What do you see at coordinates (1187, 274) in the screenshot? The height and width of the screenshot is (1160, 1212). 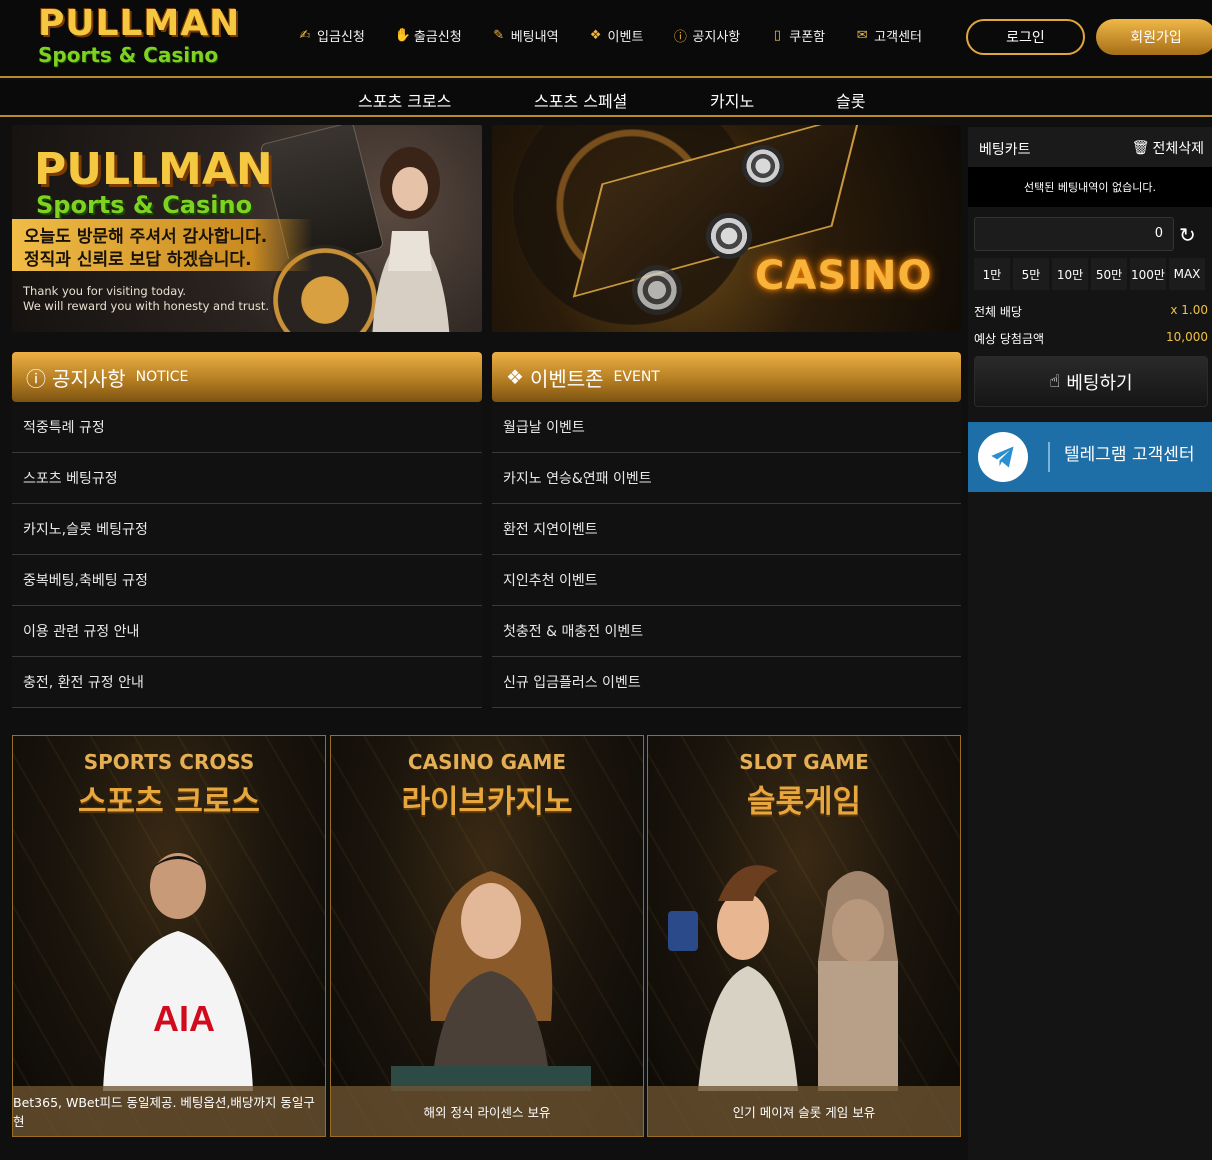 I see `chip-max-button: MAX` at bounding box center [1187, 274].